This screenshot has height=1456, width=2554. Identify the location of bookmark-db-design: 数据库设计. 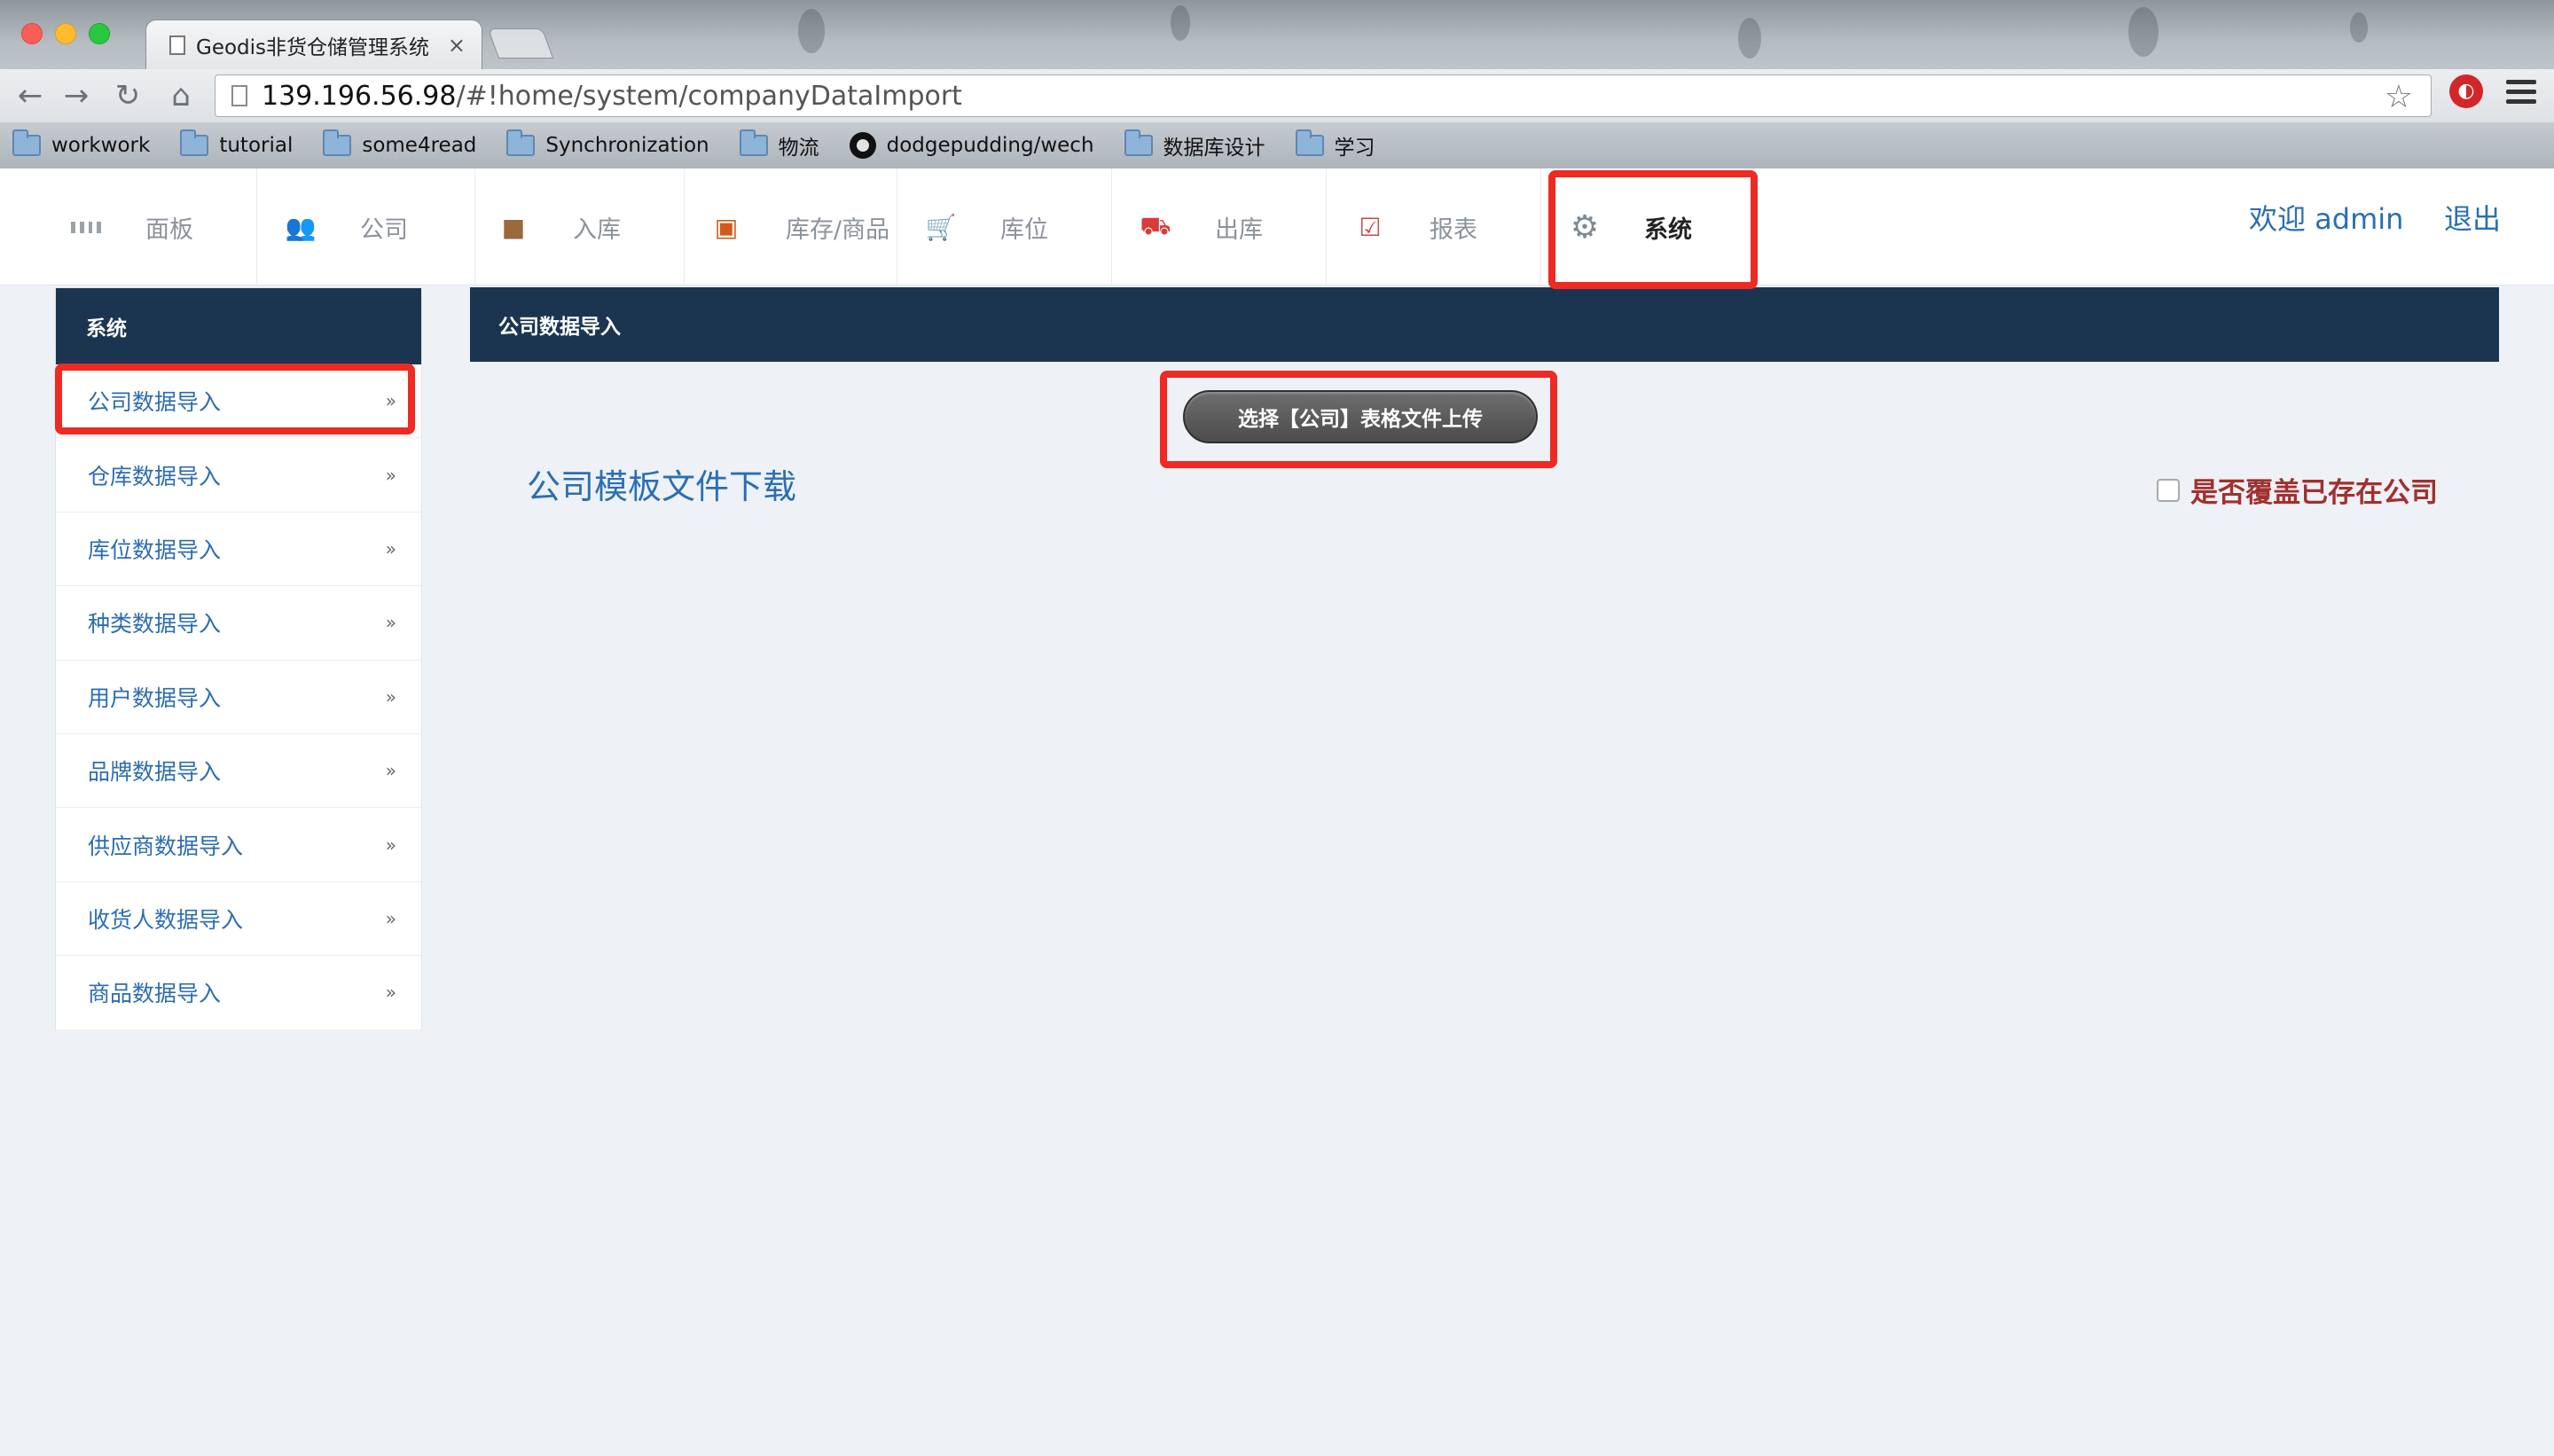
(1194, 144).